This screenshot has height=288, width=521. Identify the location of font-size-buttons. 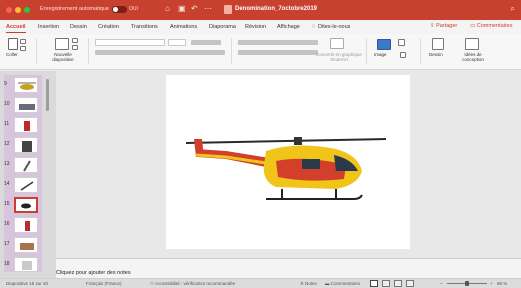
(206, 42).